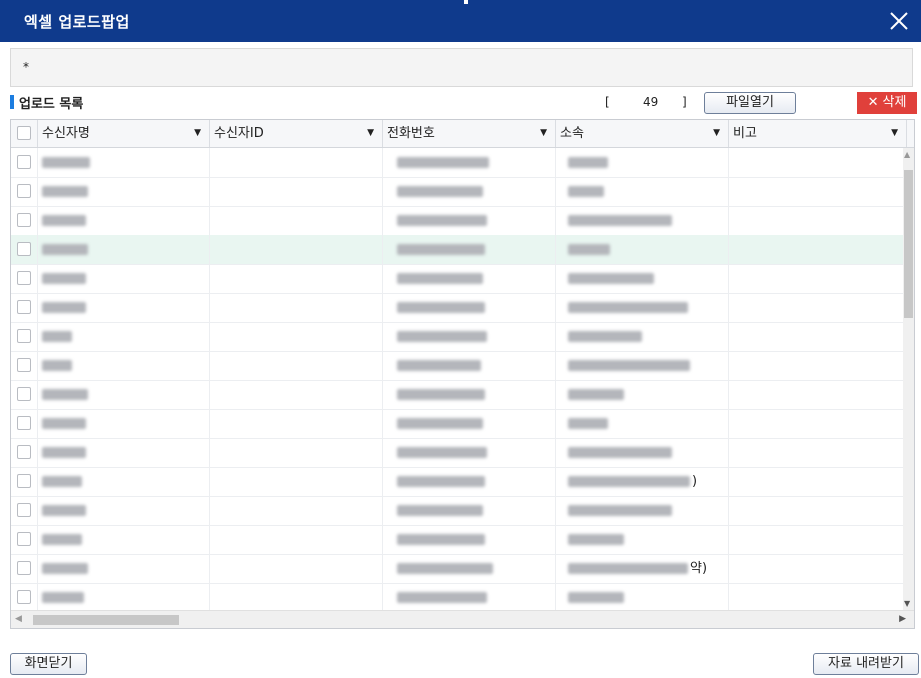  Describe the element at coordinates (899, 21) in the screenshot. I see `close-icon` at that location.